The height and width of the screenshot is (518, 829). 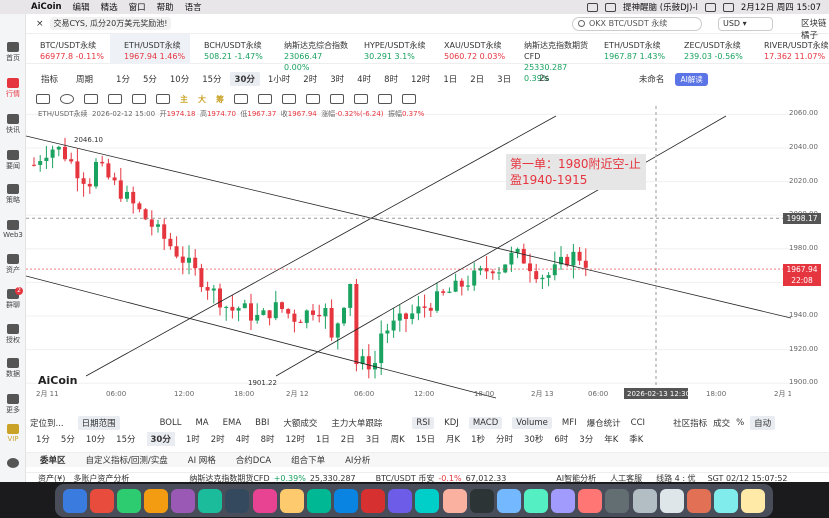 I want to click on main-indicator-4: 大额成交, so click(x=300, y=423).